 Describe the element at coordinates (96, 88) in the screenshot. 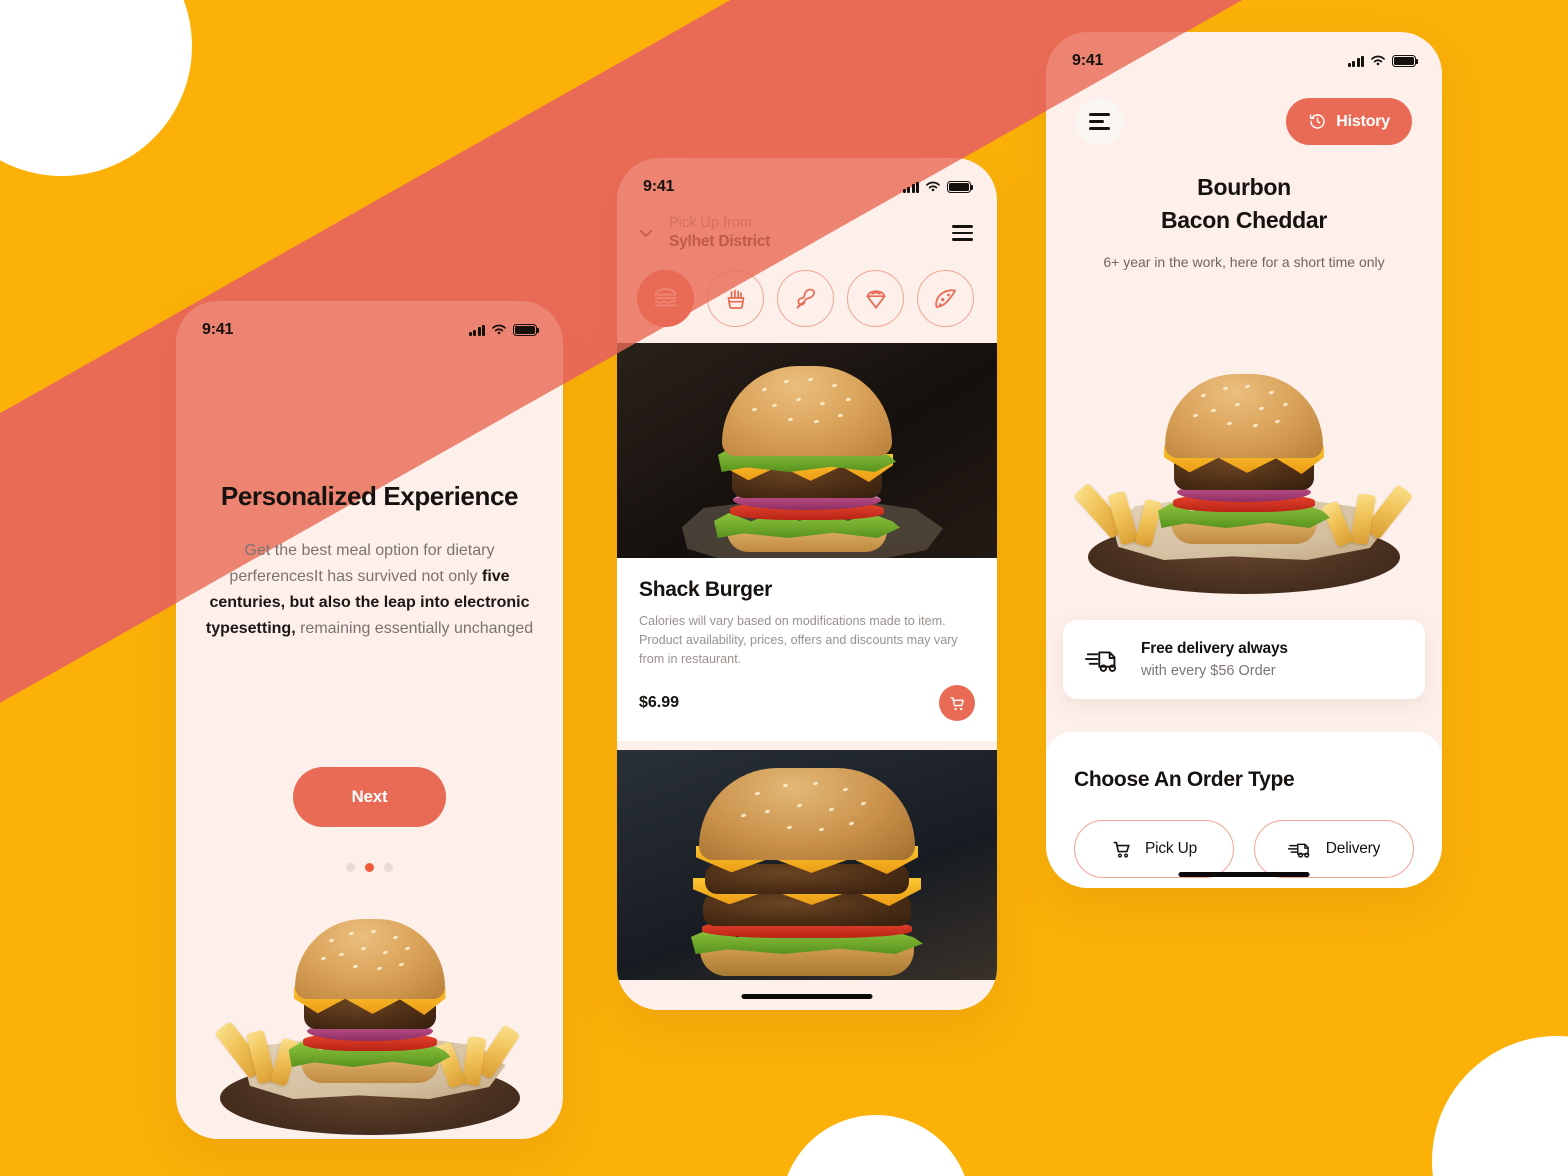

I see `decor-circle-top-left` at that location.